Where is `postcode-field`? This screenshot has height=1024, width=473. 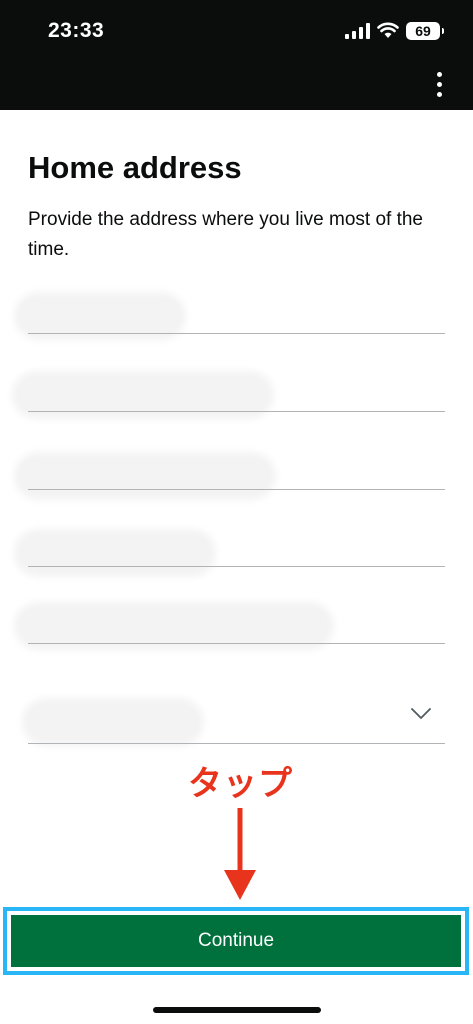 postcode-field is located at coordinates (232, 625).